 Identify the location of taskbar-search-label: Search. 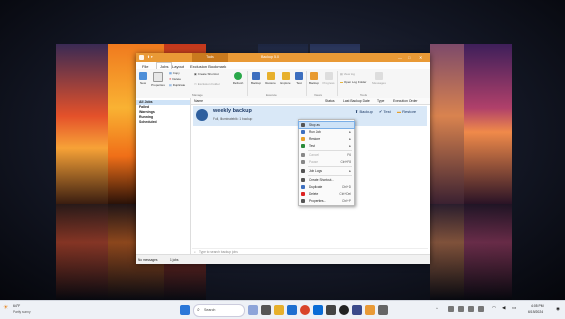
(210, 310).